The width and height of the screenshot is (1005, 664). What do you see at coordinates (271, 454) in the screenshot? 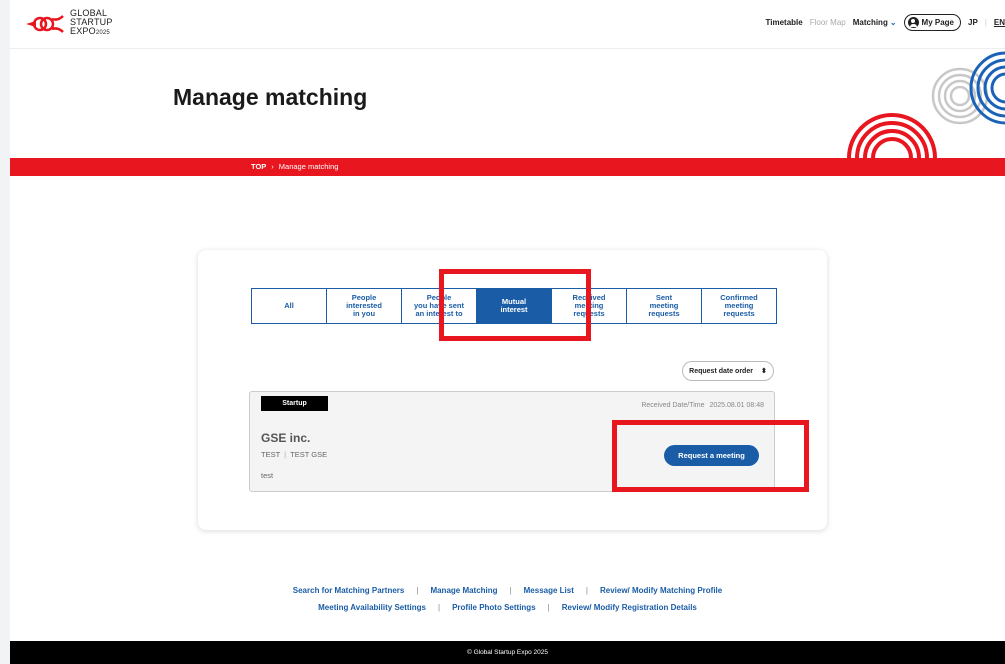
I see `tag-1: TEST` at bounding box center [271, 454].